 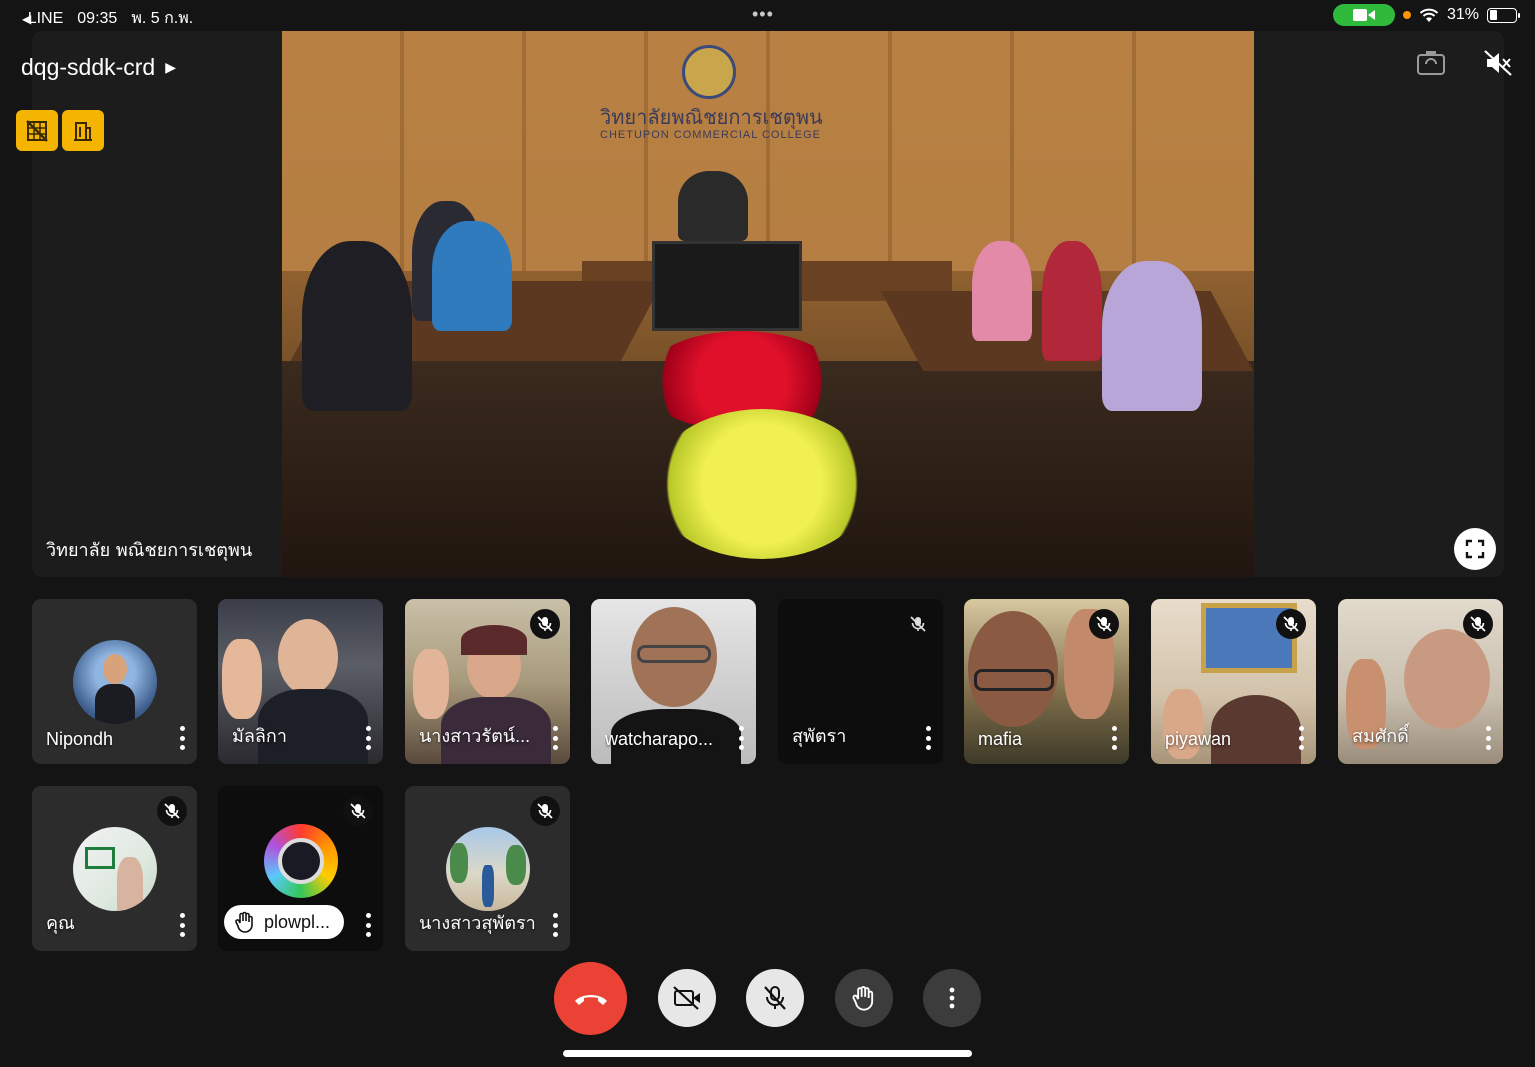 I want to click on meeting-code-button: dqg-sddk-crd ▶, so click(x=98, y=67).